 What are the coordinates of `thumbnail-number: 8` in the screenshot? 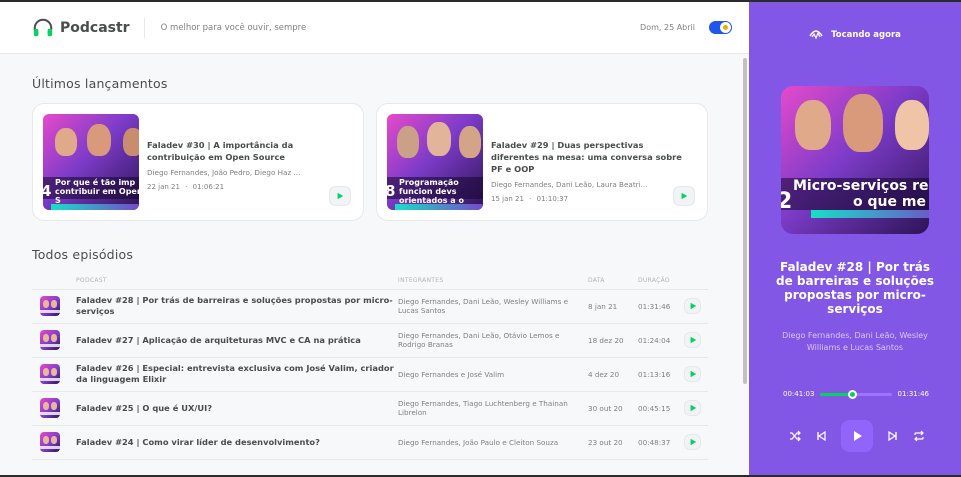 It's located at (391, 191).